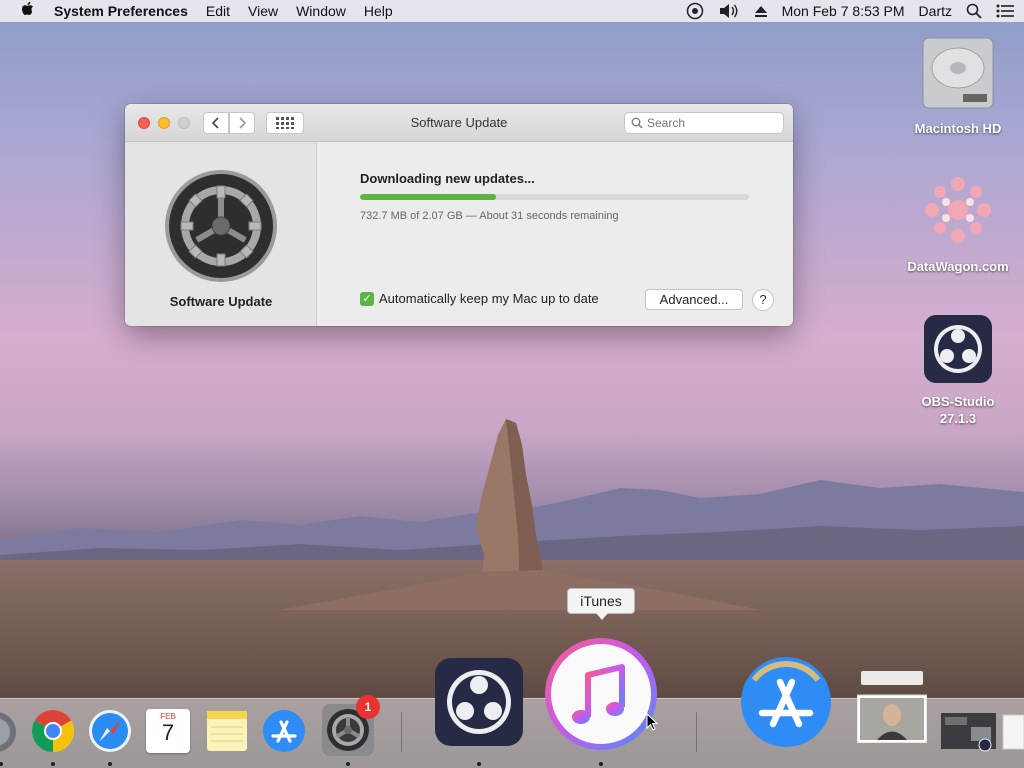  What do you see at coordinates (428, 197) in the screenshot?
I see `download-progress-fill` at bounding box center [428, 197].